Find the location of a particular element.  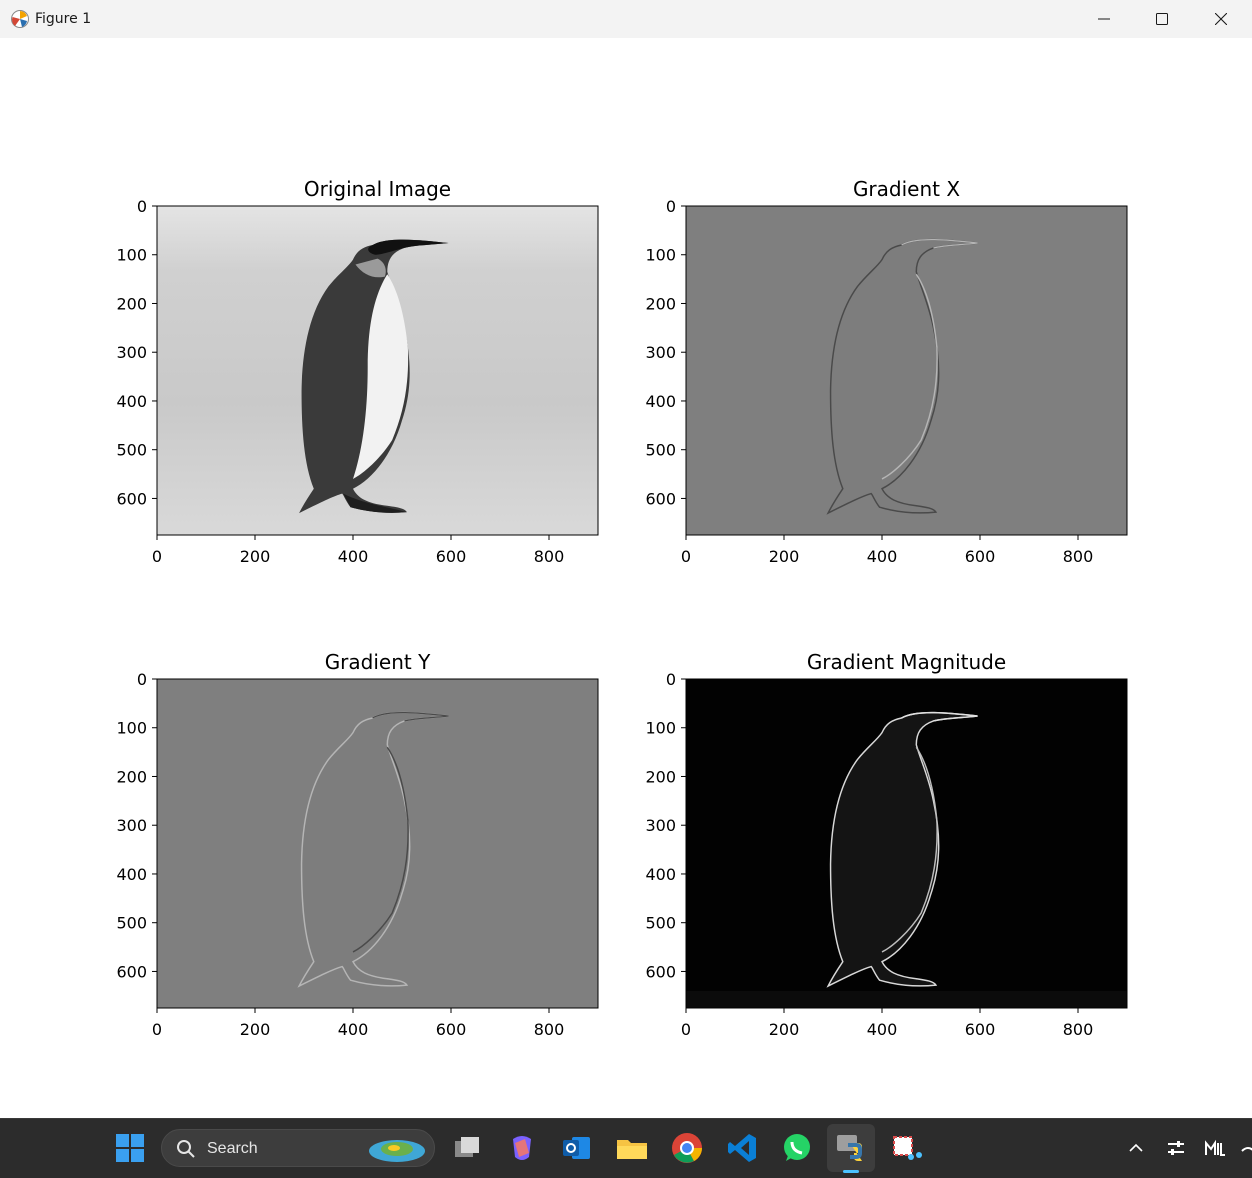

chrome-icon is located at coordinates (687, 1148).